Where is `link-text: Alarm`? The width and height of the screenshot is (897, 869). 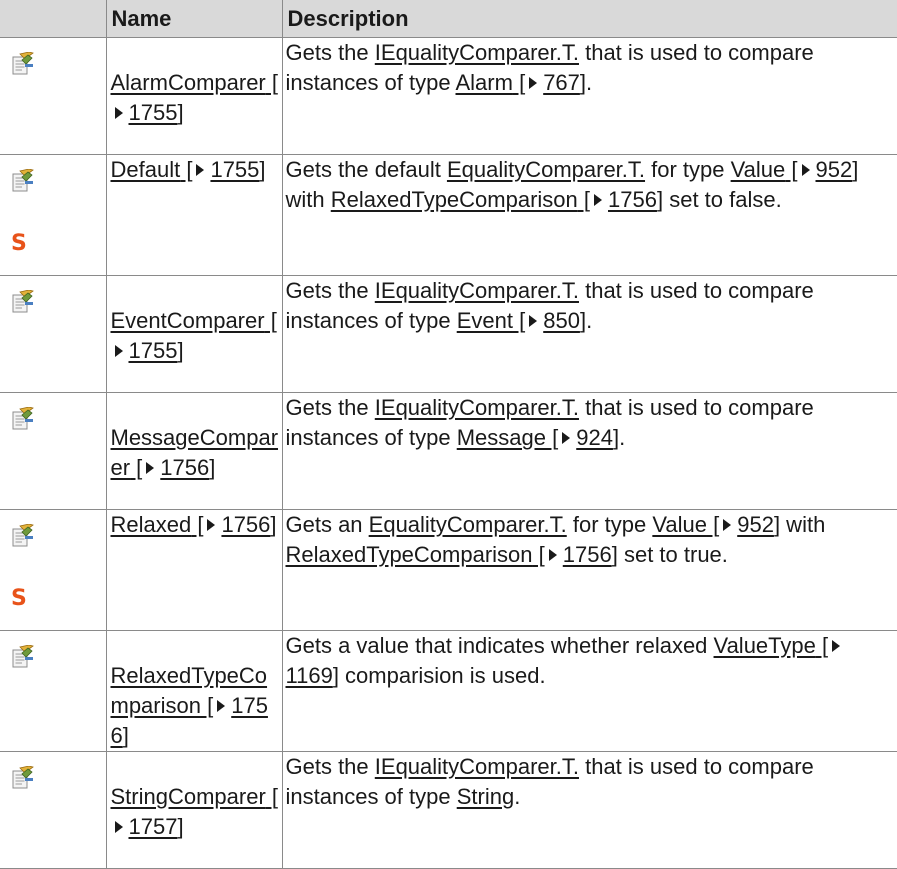 link-text: Alarm is located at coordinates (484, 82).